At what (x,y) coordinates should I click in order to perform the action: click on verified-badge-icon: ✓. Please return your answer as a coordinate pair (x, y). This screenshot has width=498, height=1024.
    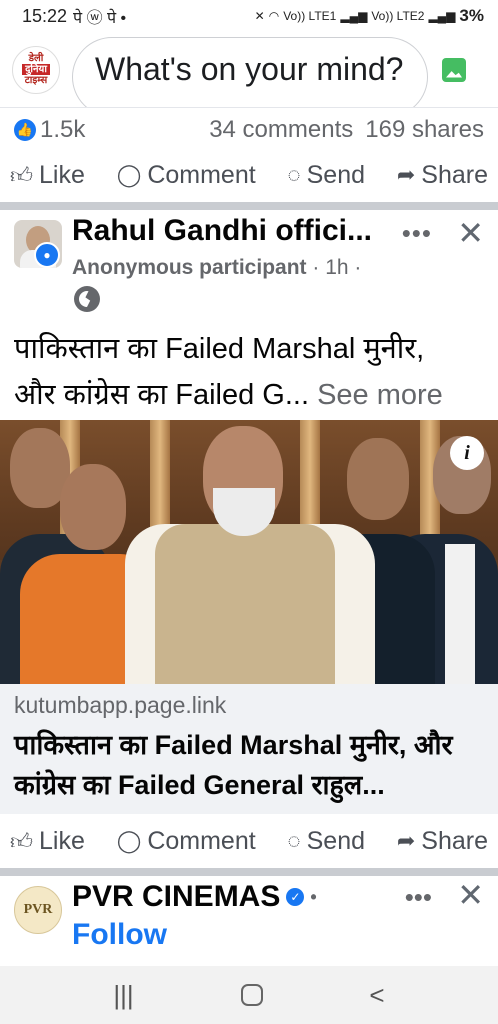
    Looking at the image, I should click on (295, 897).